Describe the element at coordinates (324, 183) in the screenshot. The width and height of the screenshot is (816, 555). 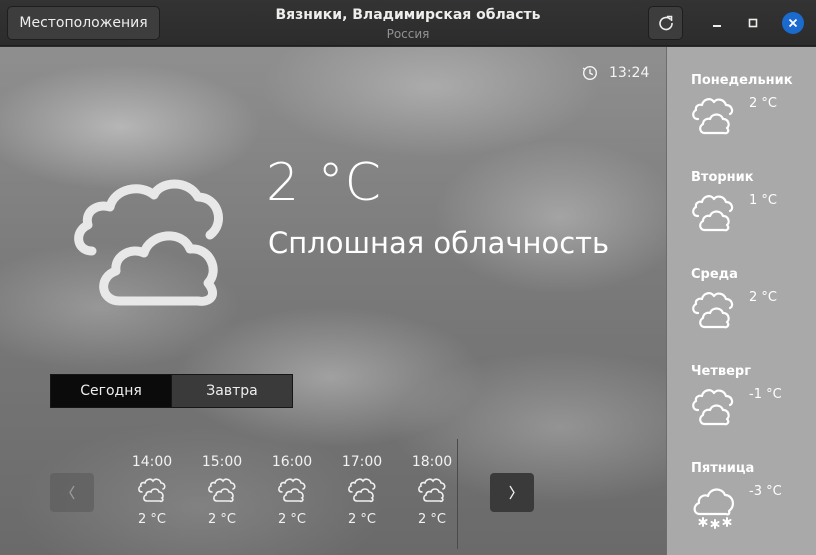
I see `current-temperature: 2 °C` at that location.